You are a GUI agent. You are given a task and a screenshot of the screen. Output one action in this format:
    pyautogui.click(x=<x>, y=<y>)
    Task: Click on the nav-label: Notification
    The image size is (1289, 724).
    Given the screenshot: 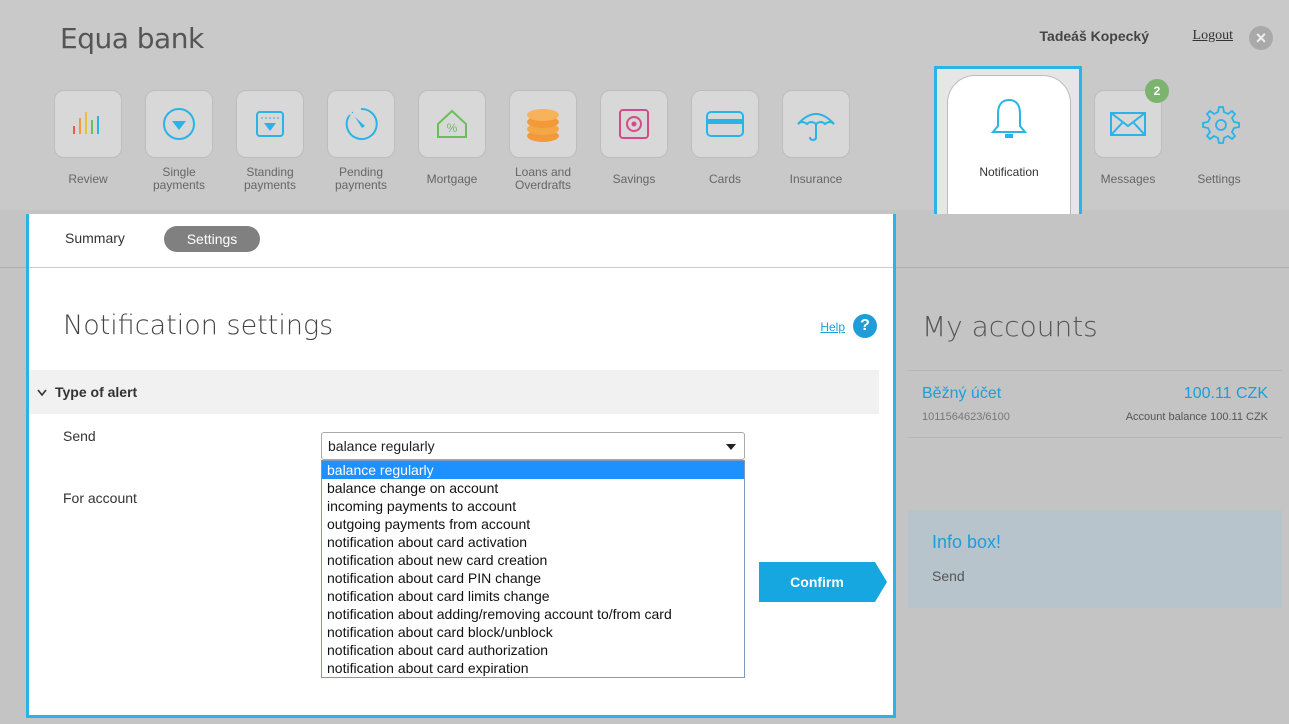 What is the action you would take?
    pyautogui.click(x=1009, y=171)
    